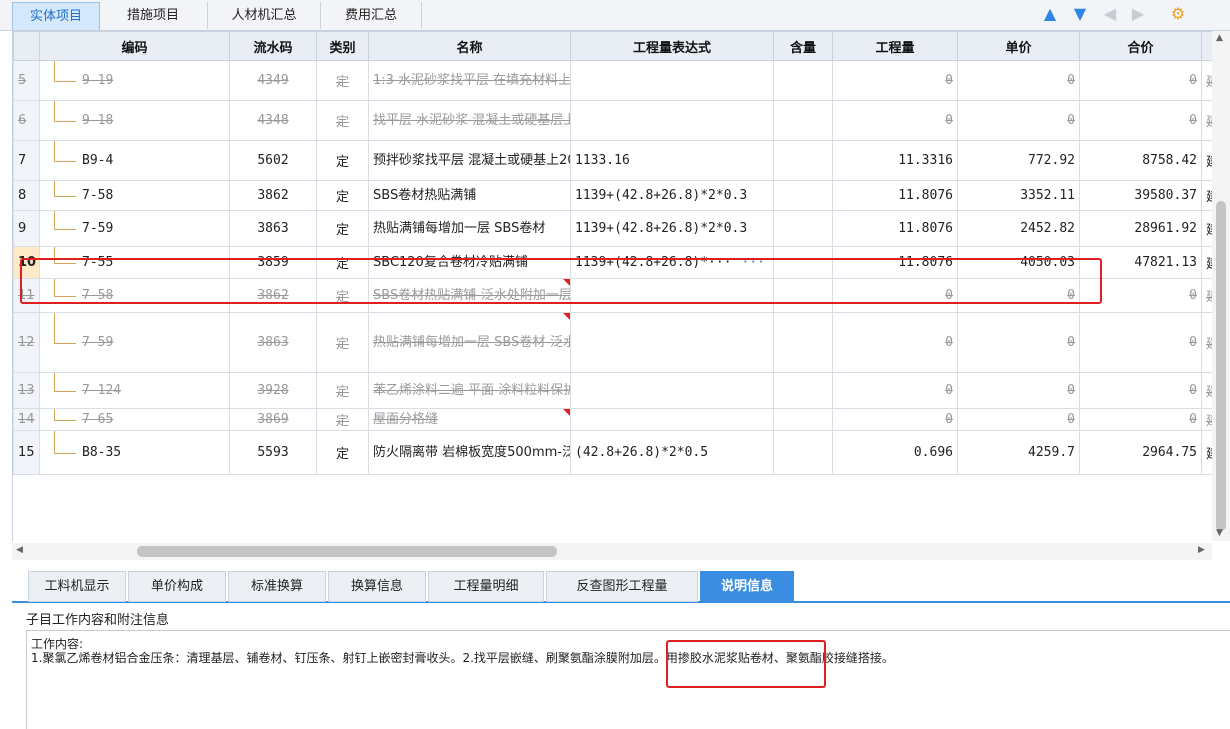 Image resolution: width=1230 pixels, height=729 pixels. I want to click on row-number-cell: 5, so click(26, 80).